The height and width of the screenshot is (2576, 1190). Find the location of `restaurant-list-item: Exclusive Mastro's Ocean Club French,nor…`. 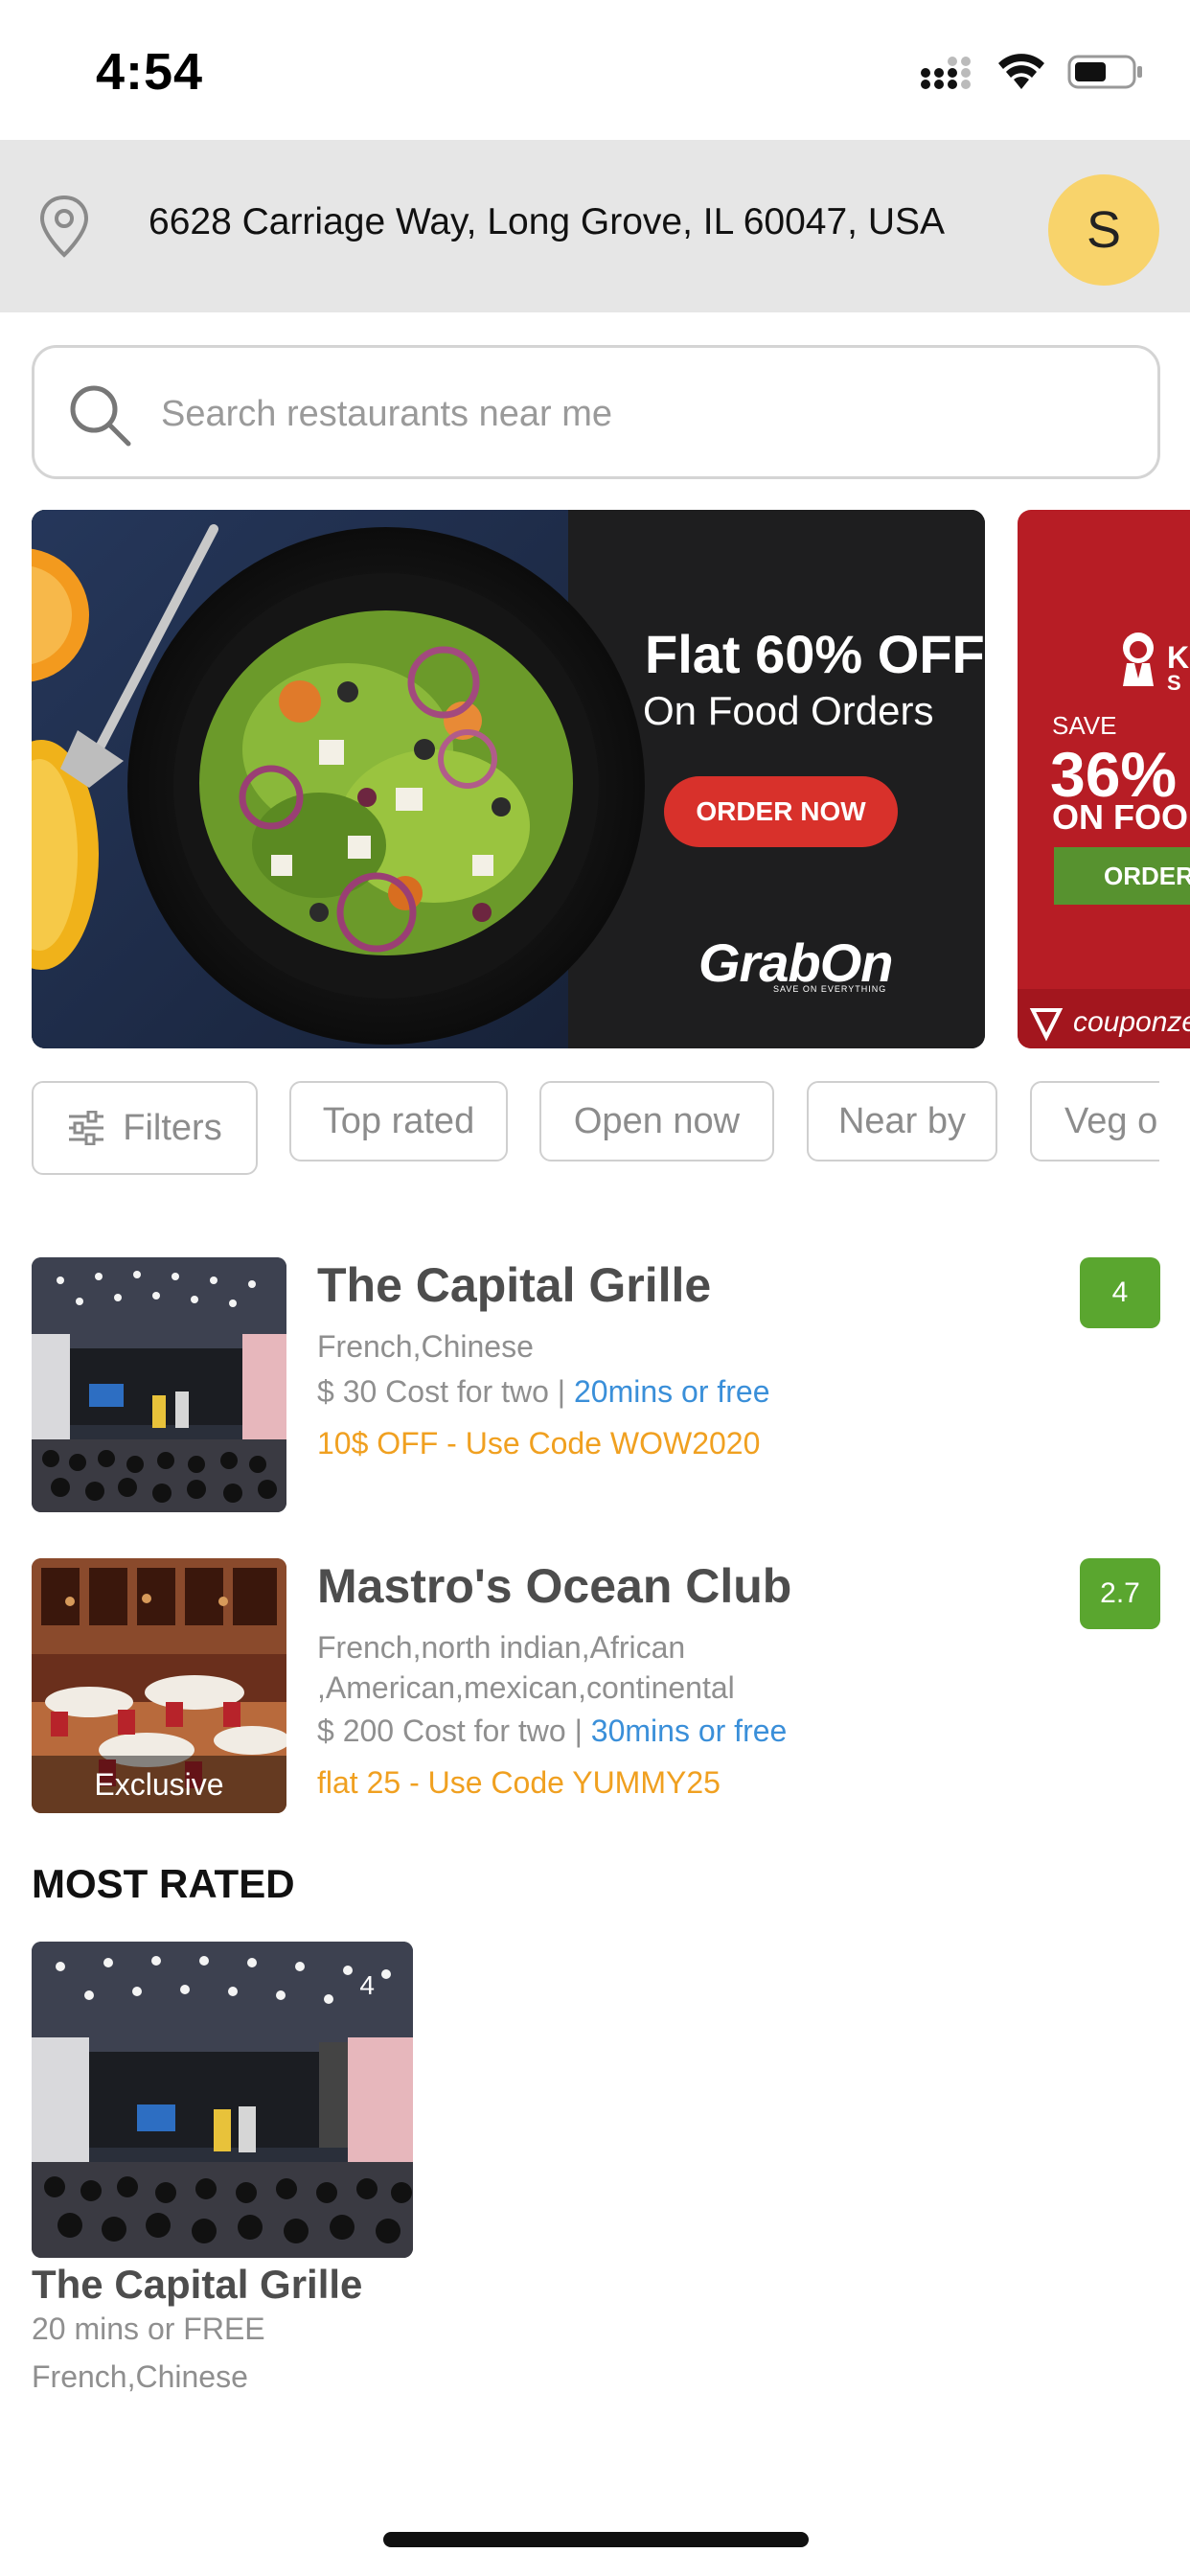

restaurant-list-item: Exclusive Mastro's Ocean Club French,nor… is located at coordinates (596, 1685).